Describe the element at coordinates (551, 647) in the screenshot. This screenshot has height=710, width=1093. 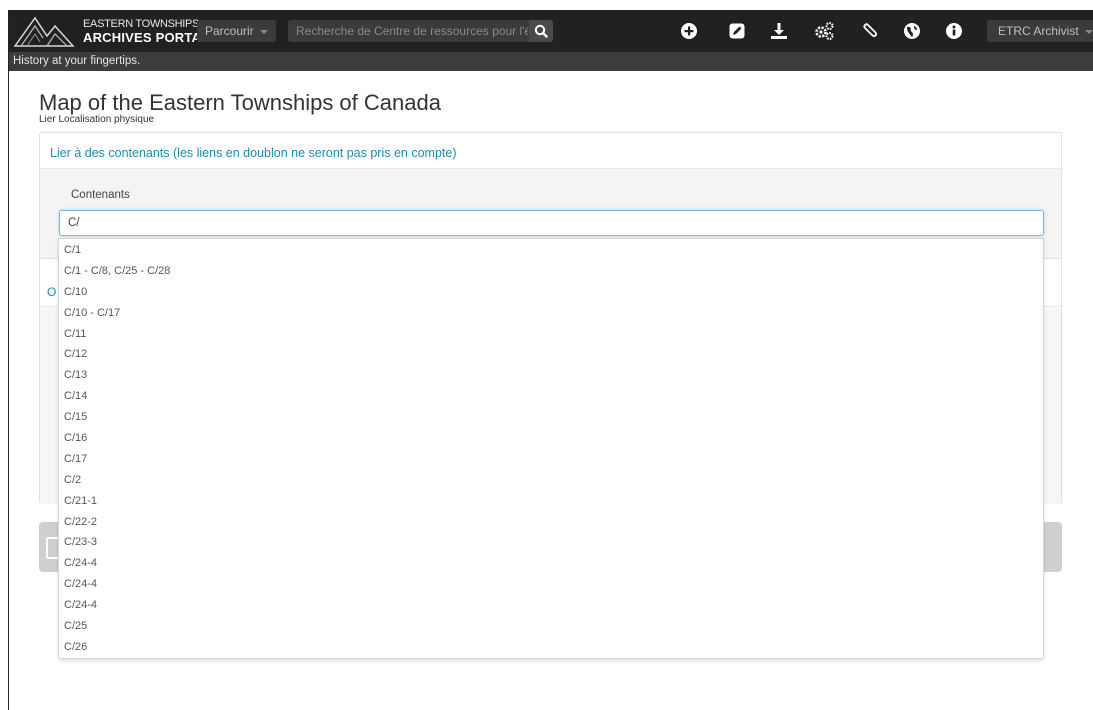
I see `autocomplete-option: C/26` at that location.